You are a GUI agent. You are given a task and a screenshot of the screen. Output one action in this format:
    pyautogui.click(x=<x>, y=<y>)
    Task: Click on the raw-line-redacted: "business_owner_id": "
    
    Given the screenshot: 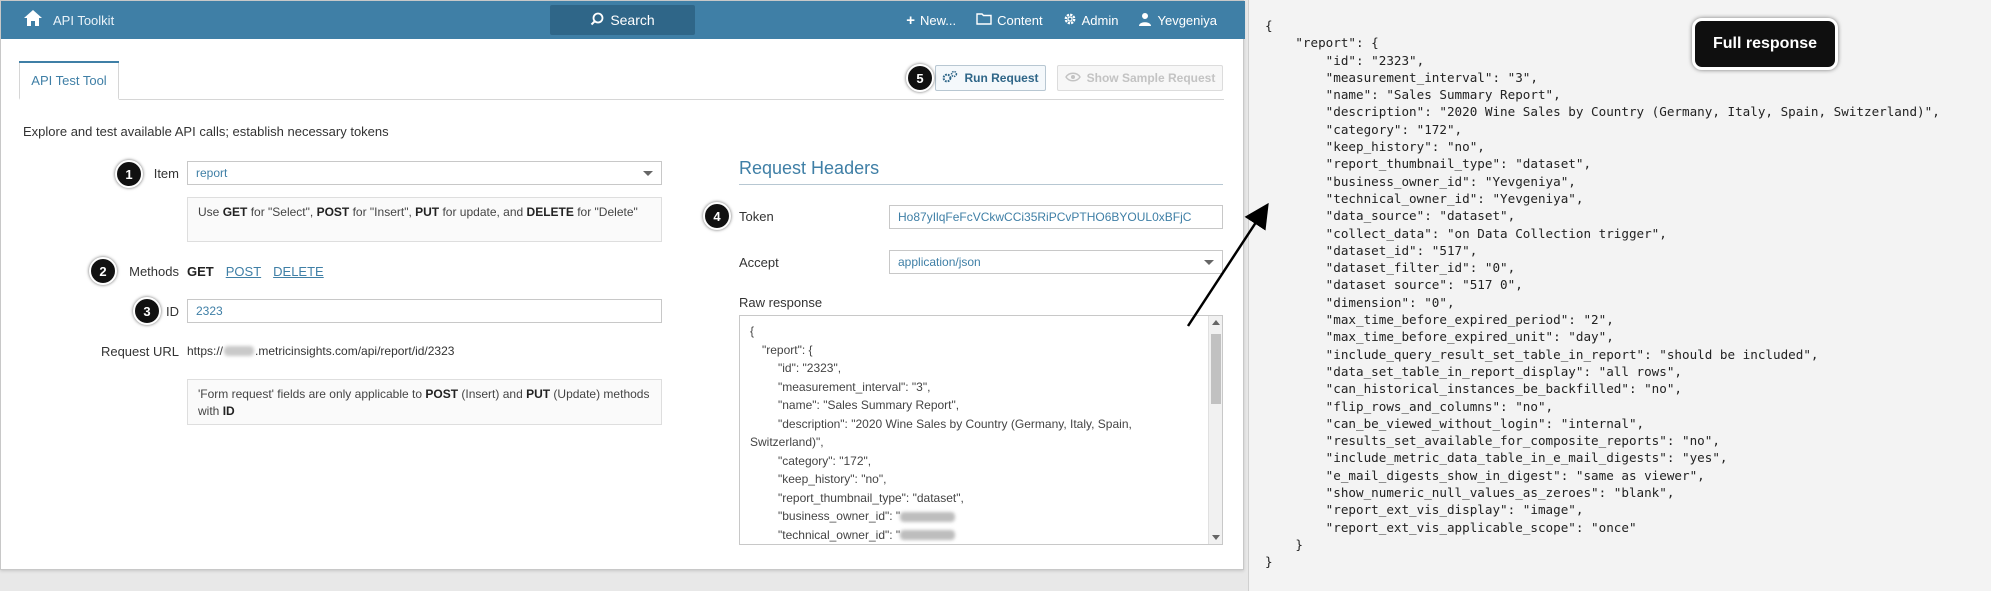 What is the action you would take?
    pyautogui.click(x=977, y=516)
    